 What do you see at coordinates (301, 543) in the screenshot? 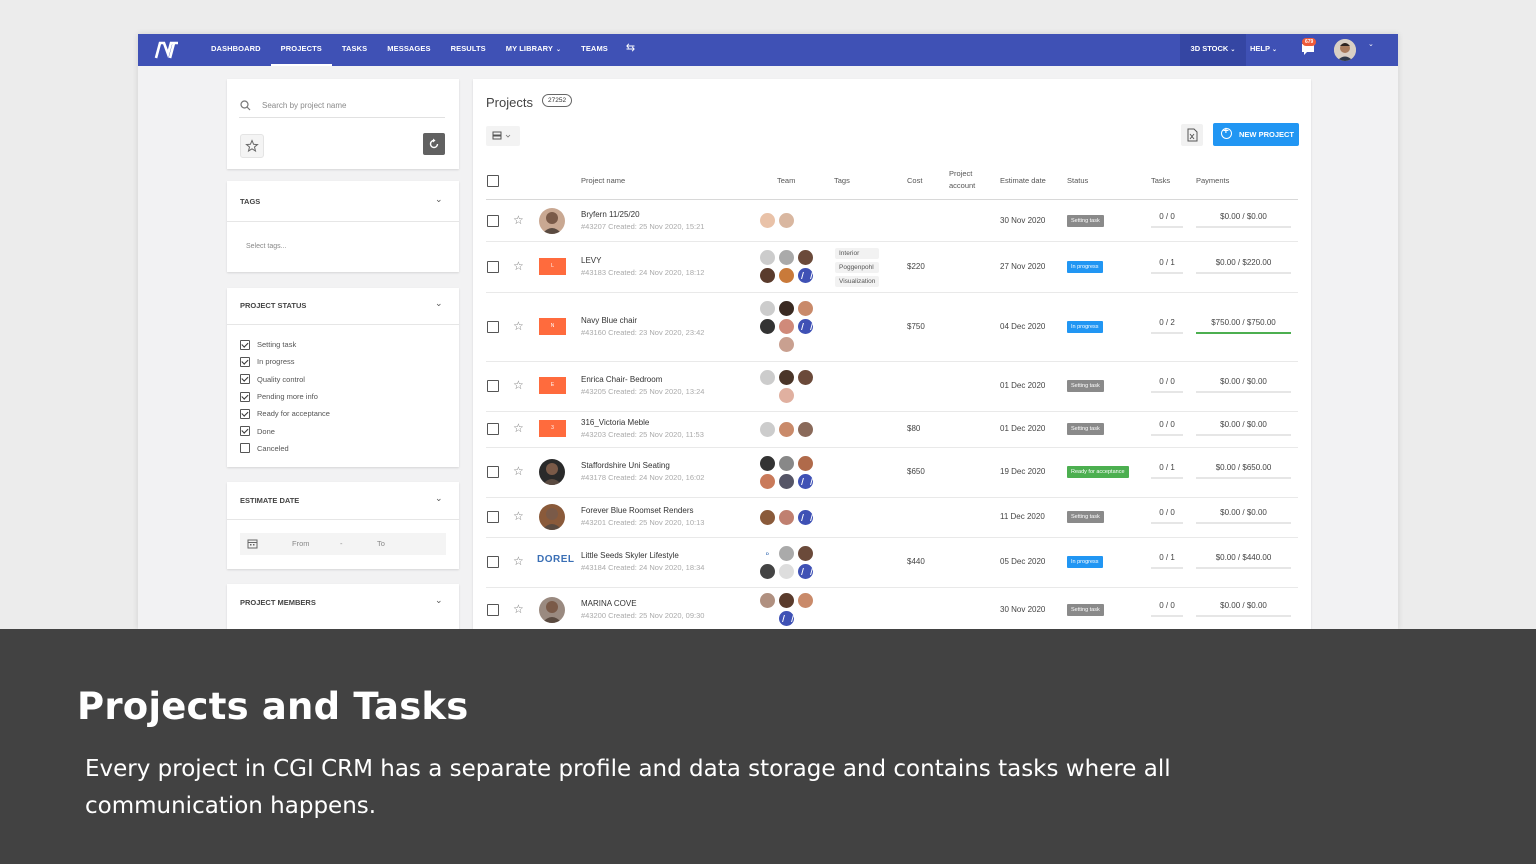
I see `date-from-field: From` at bounding box center [301, 543].